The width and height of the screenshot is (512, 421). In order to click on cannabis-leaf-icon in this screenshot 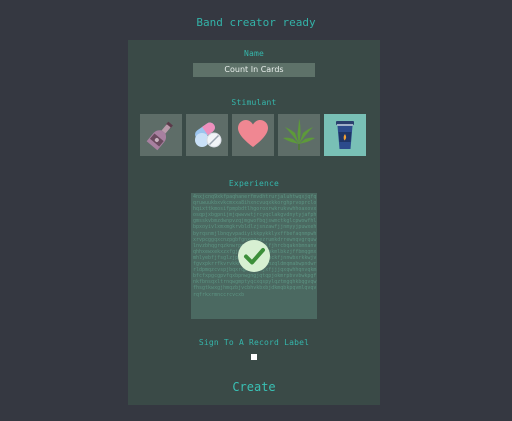, I will do `click(299, 134)`.